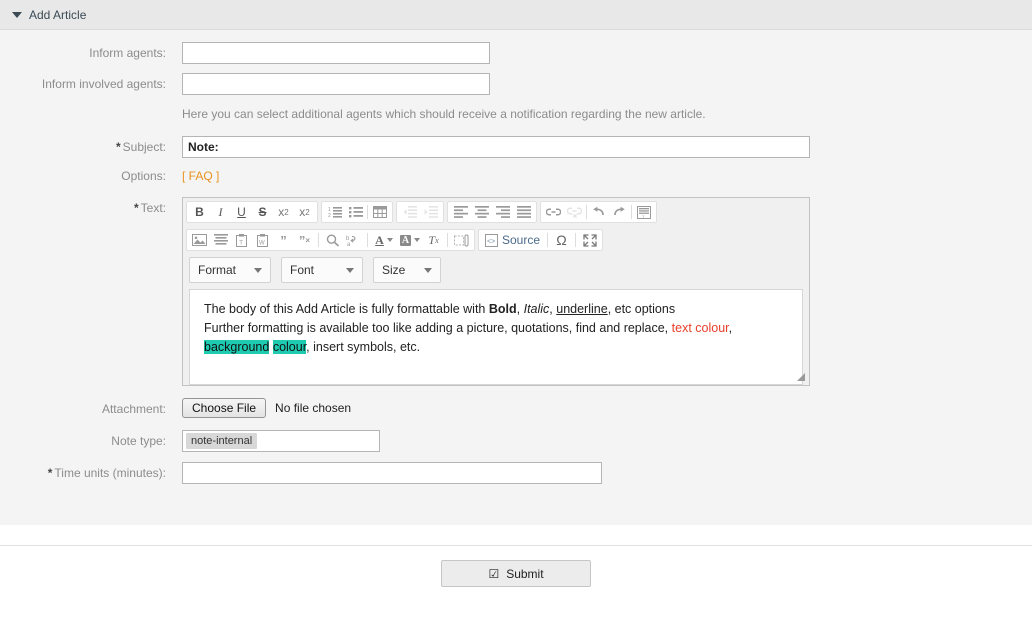 The height and width of the screenshot is (617, 1032). I want to click on paste-word-icon: W, so click(262, 240).